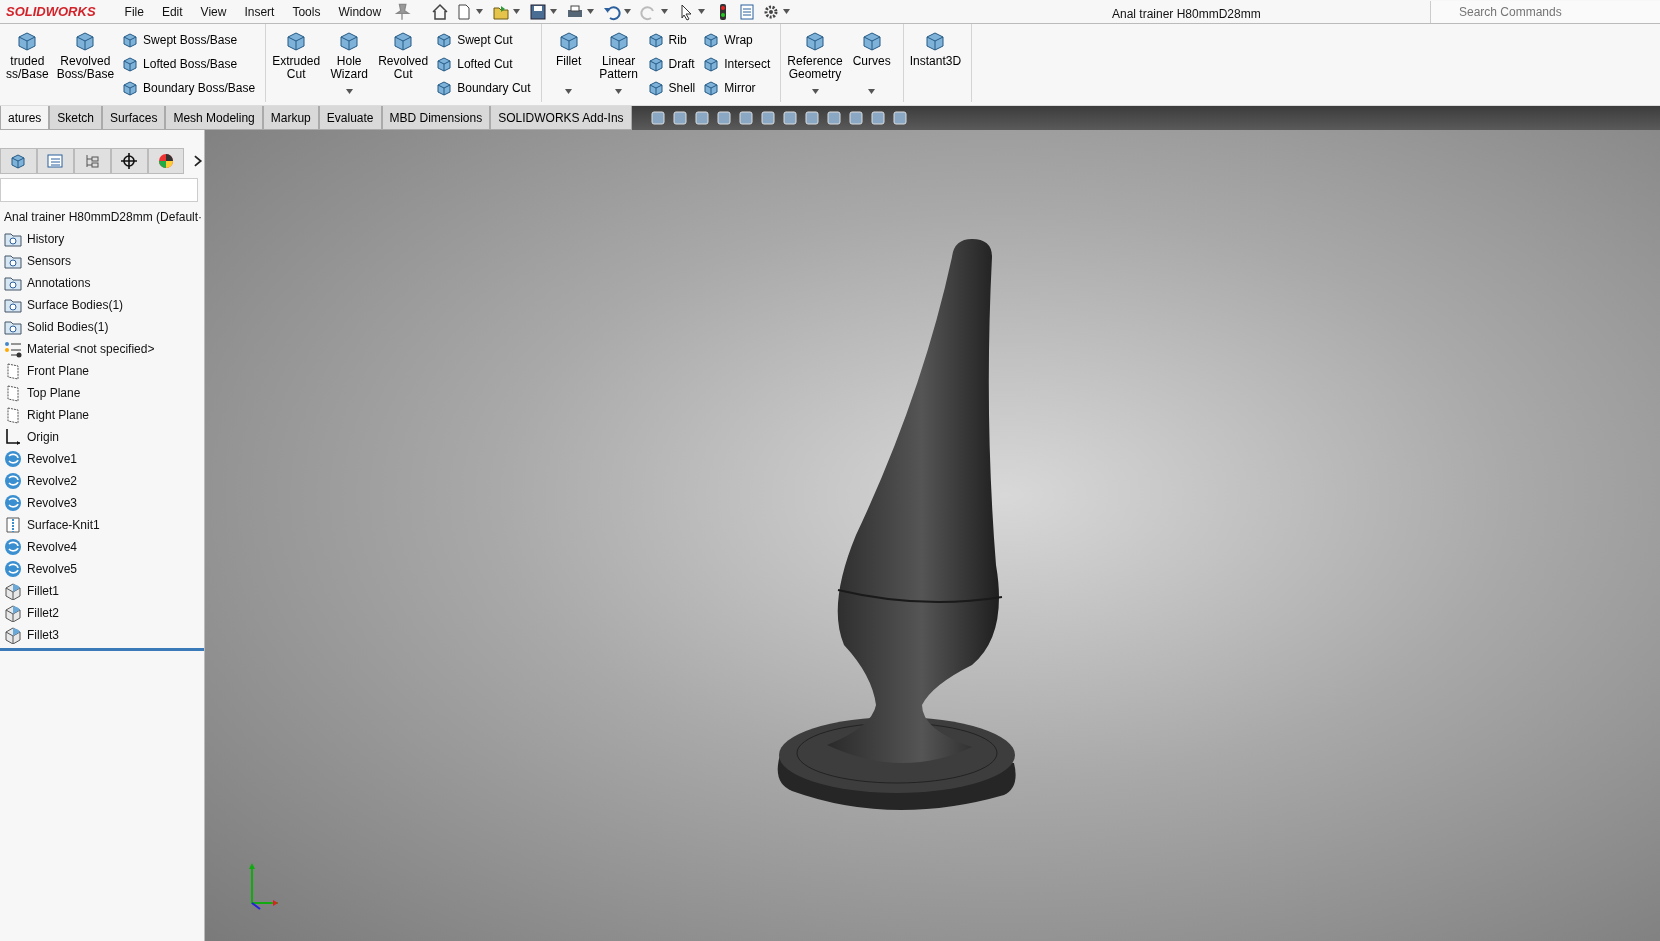 The image size is (1660, 941). Describe the element at coordinates (13, 569) in the screenshot. I see `swirl-icon` at that location.